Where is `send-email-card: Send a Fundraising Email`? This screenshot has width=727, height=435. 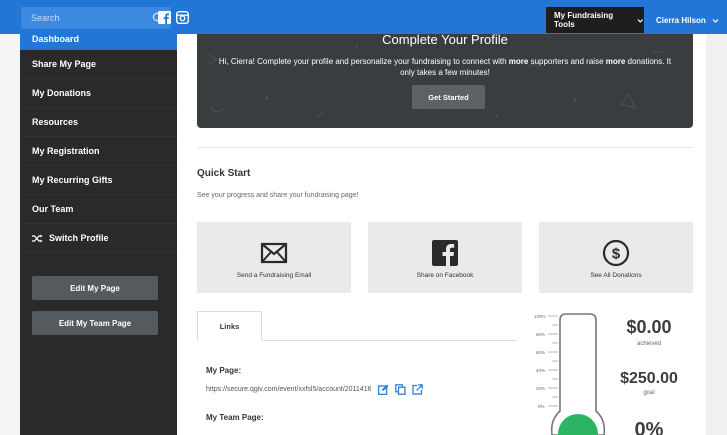
send-email-card: Send a Fundraising Email is located at coordinates (274, 257).